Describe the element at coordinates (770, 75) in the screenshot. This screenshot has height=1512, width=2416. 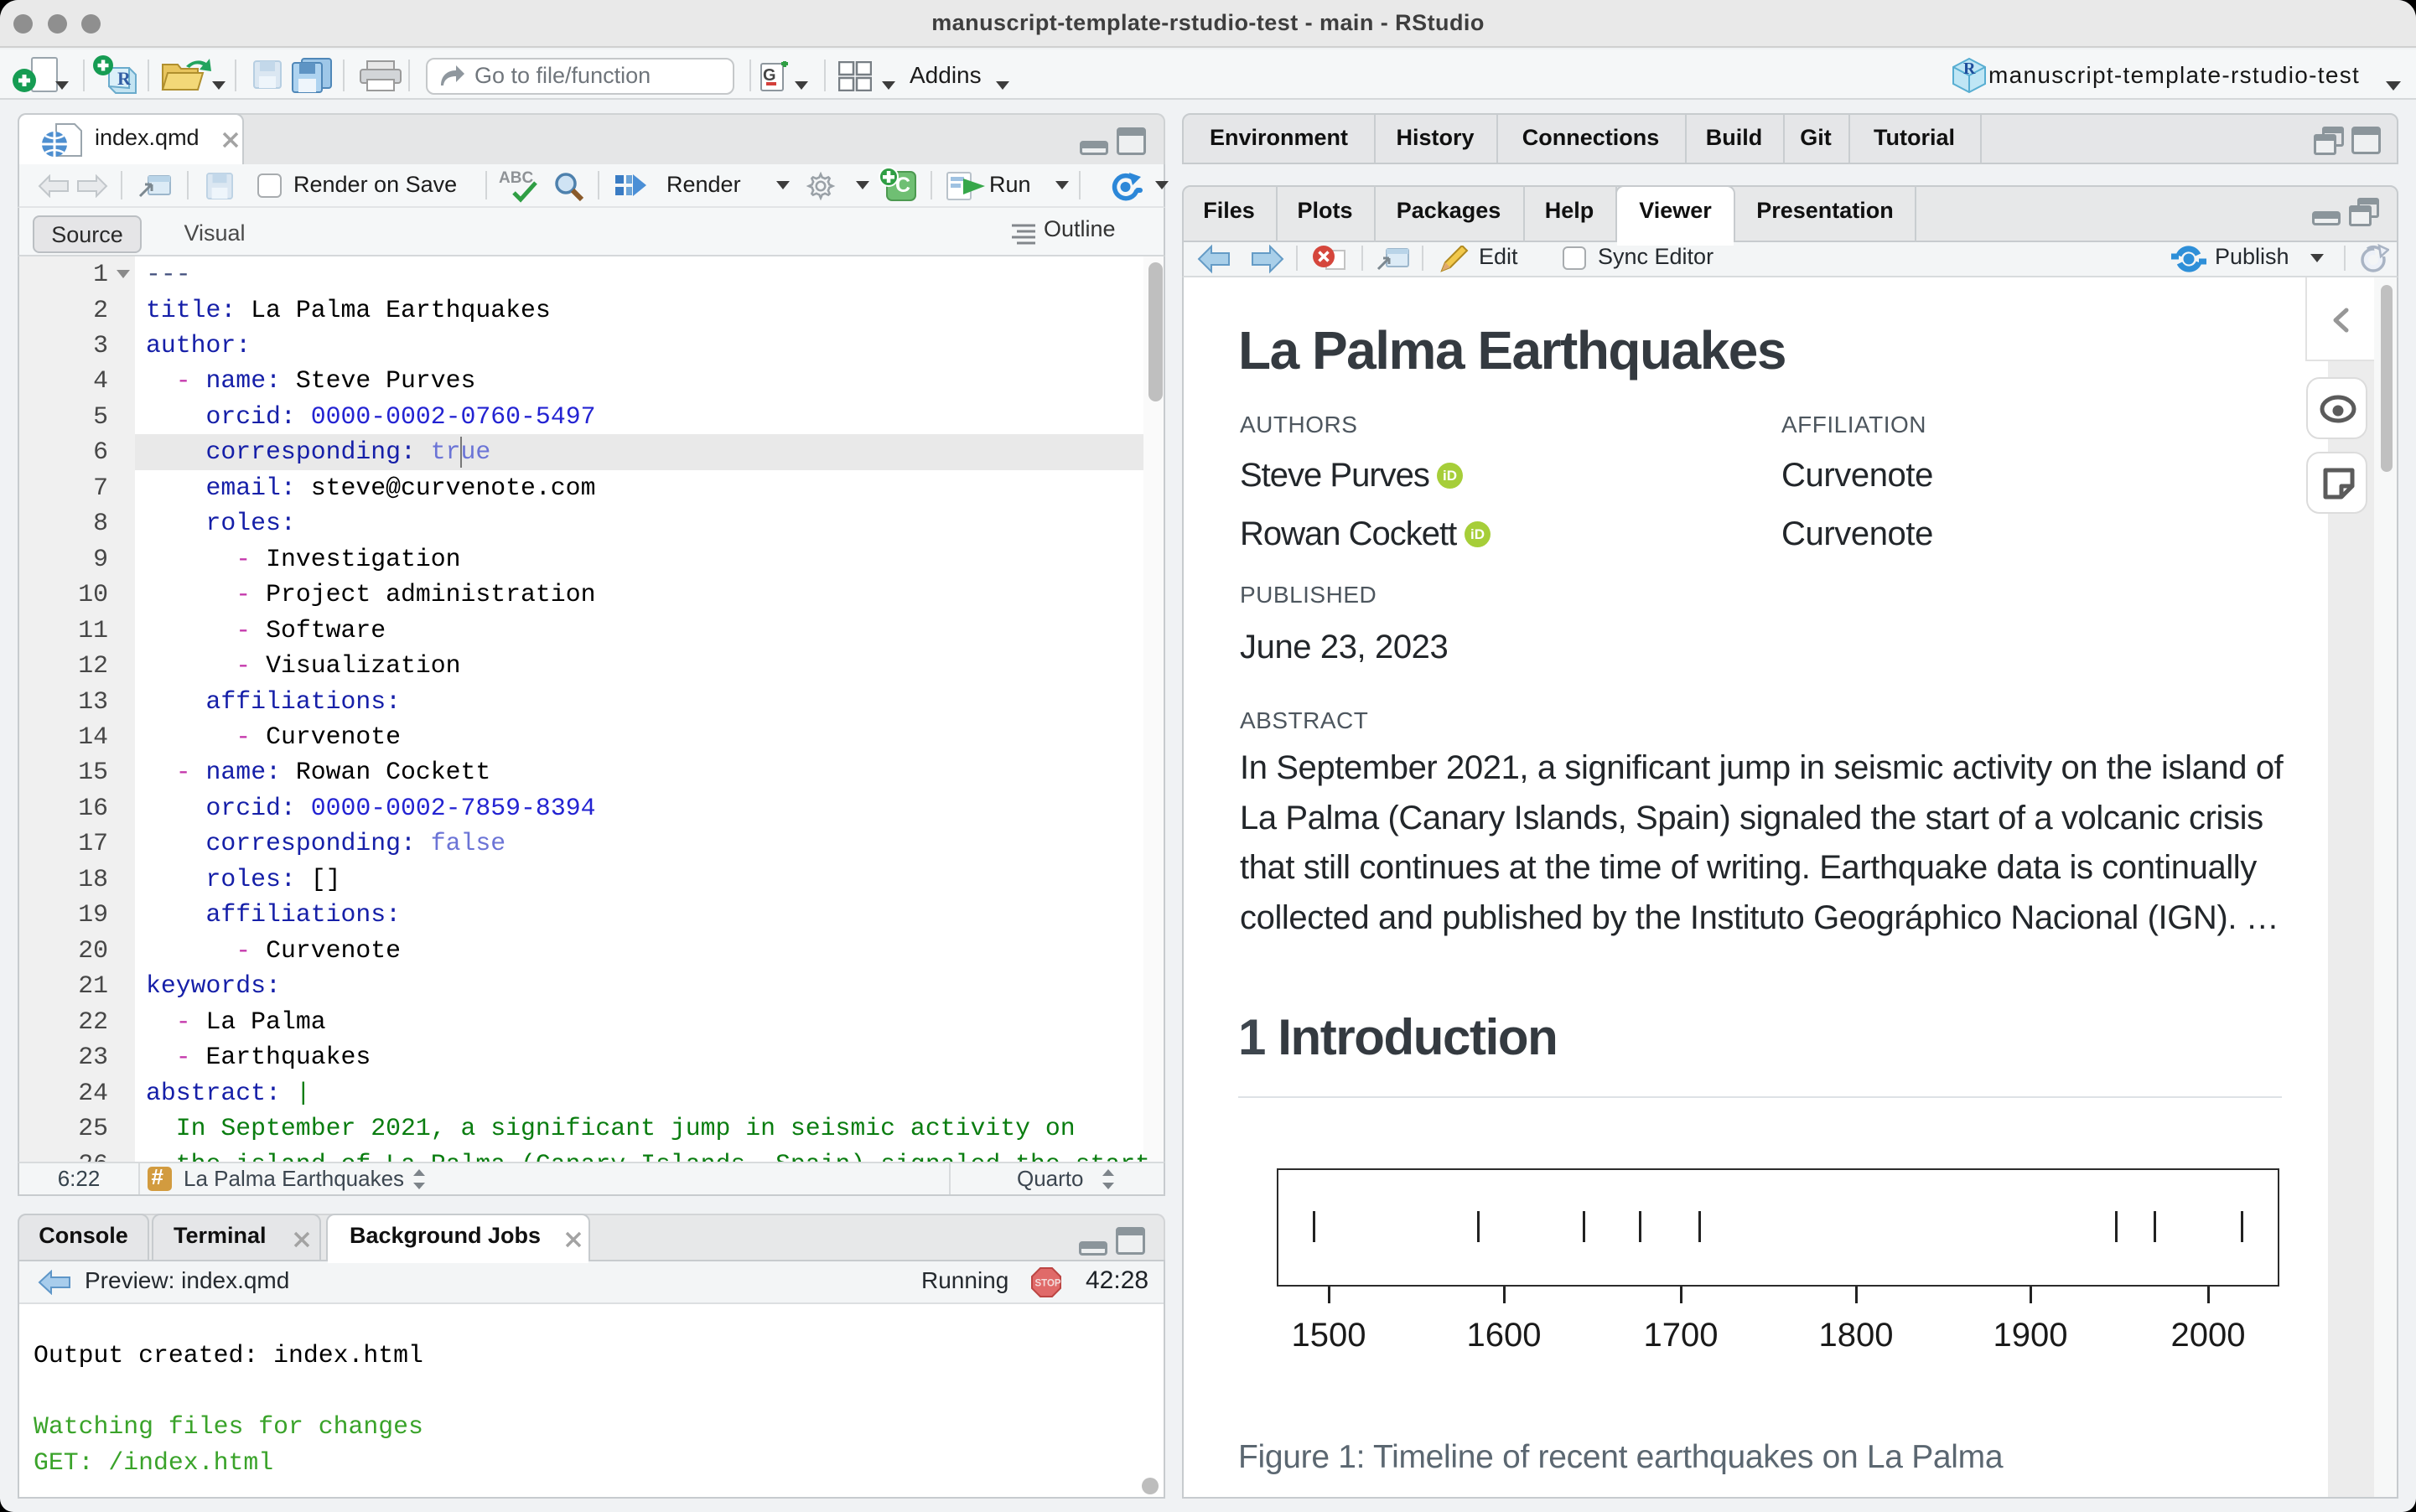
I see `svg-text: G` at that location.